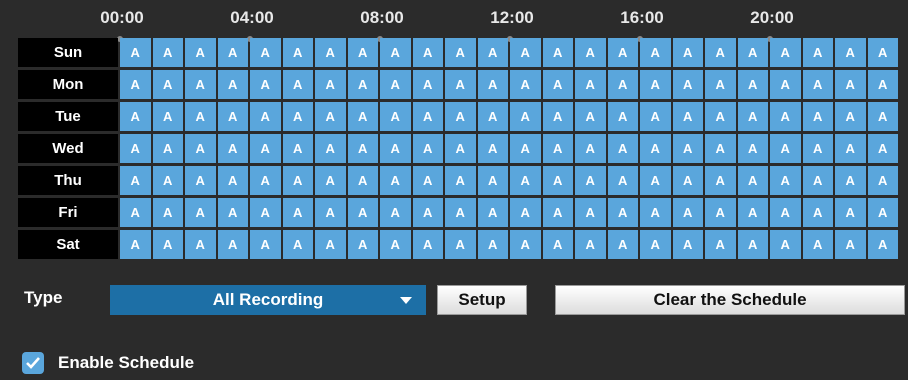 This screenshot has width=908, height=380. I want to click on type-select: All Recording, so click(268, 300).